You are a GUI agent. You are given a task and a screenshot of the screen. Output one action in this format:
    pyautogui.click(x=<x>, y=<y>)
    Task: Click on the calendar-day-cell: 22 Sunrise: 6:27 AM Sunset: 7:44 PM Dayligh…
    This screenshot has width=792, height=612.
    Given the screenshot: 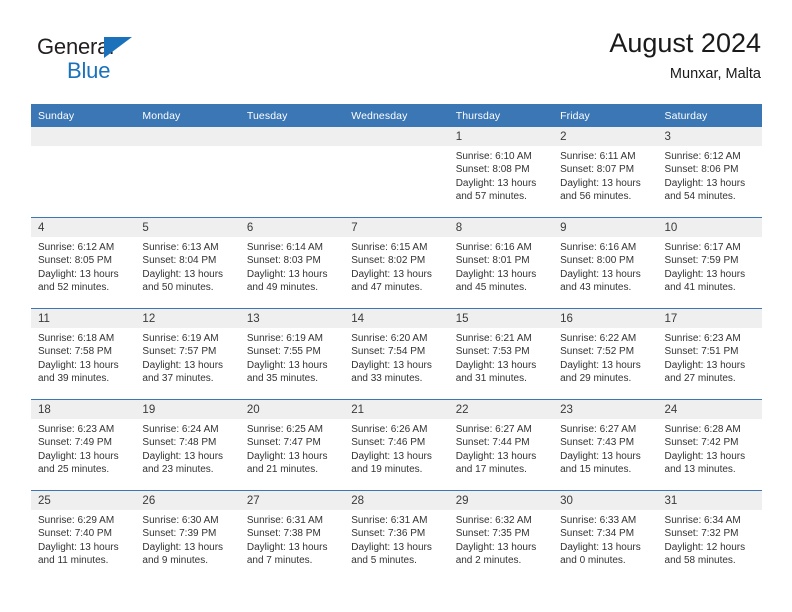 What is the action you would take?
    pyautogui.click(x=501, y=445)
    